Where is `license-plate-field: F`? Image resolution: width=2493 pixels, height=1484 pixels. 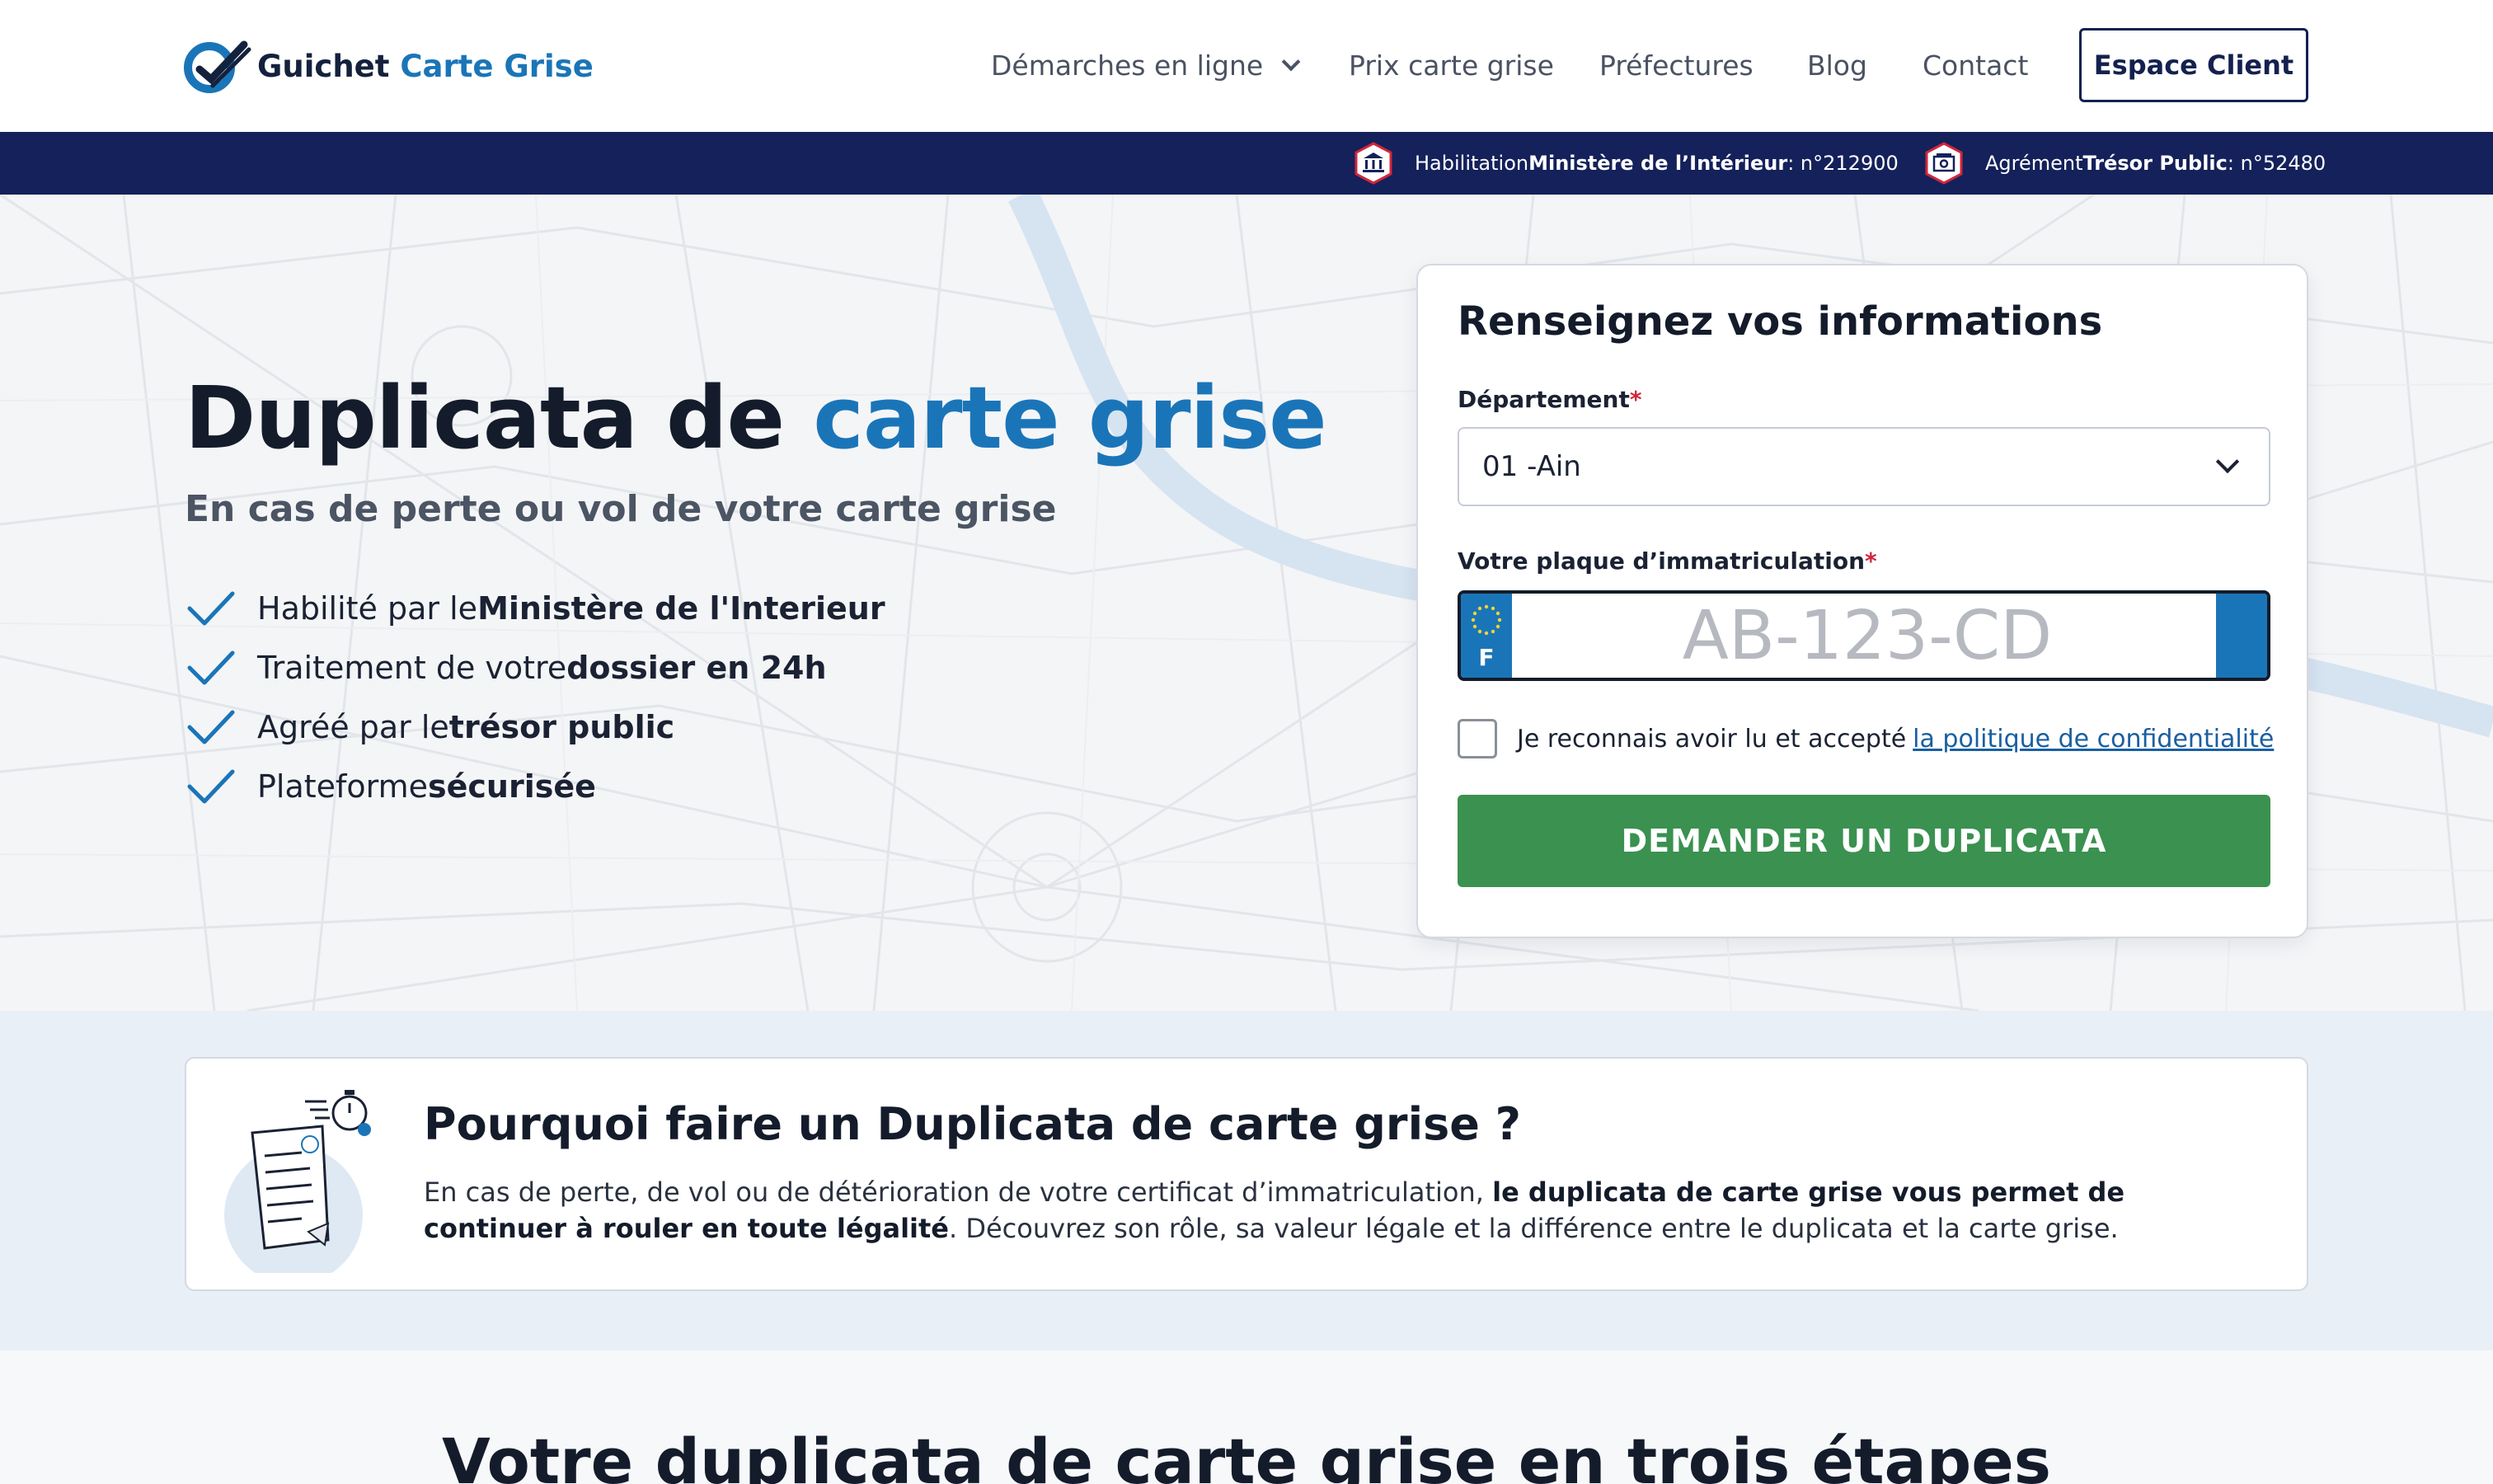
license-plate-field: F is located at coordinates (1864, 635).